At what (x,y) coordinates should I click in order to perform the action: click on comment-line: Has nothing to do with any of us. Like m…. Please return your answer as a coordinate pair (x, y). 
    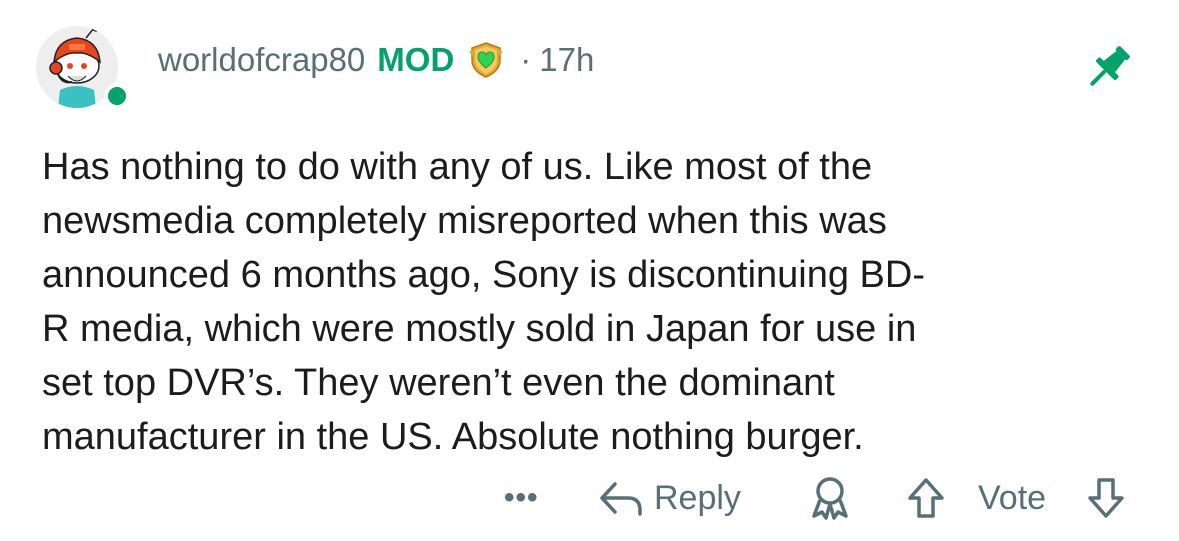
    Looking at the image, I should click on (457, 167).